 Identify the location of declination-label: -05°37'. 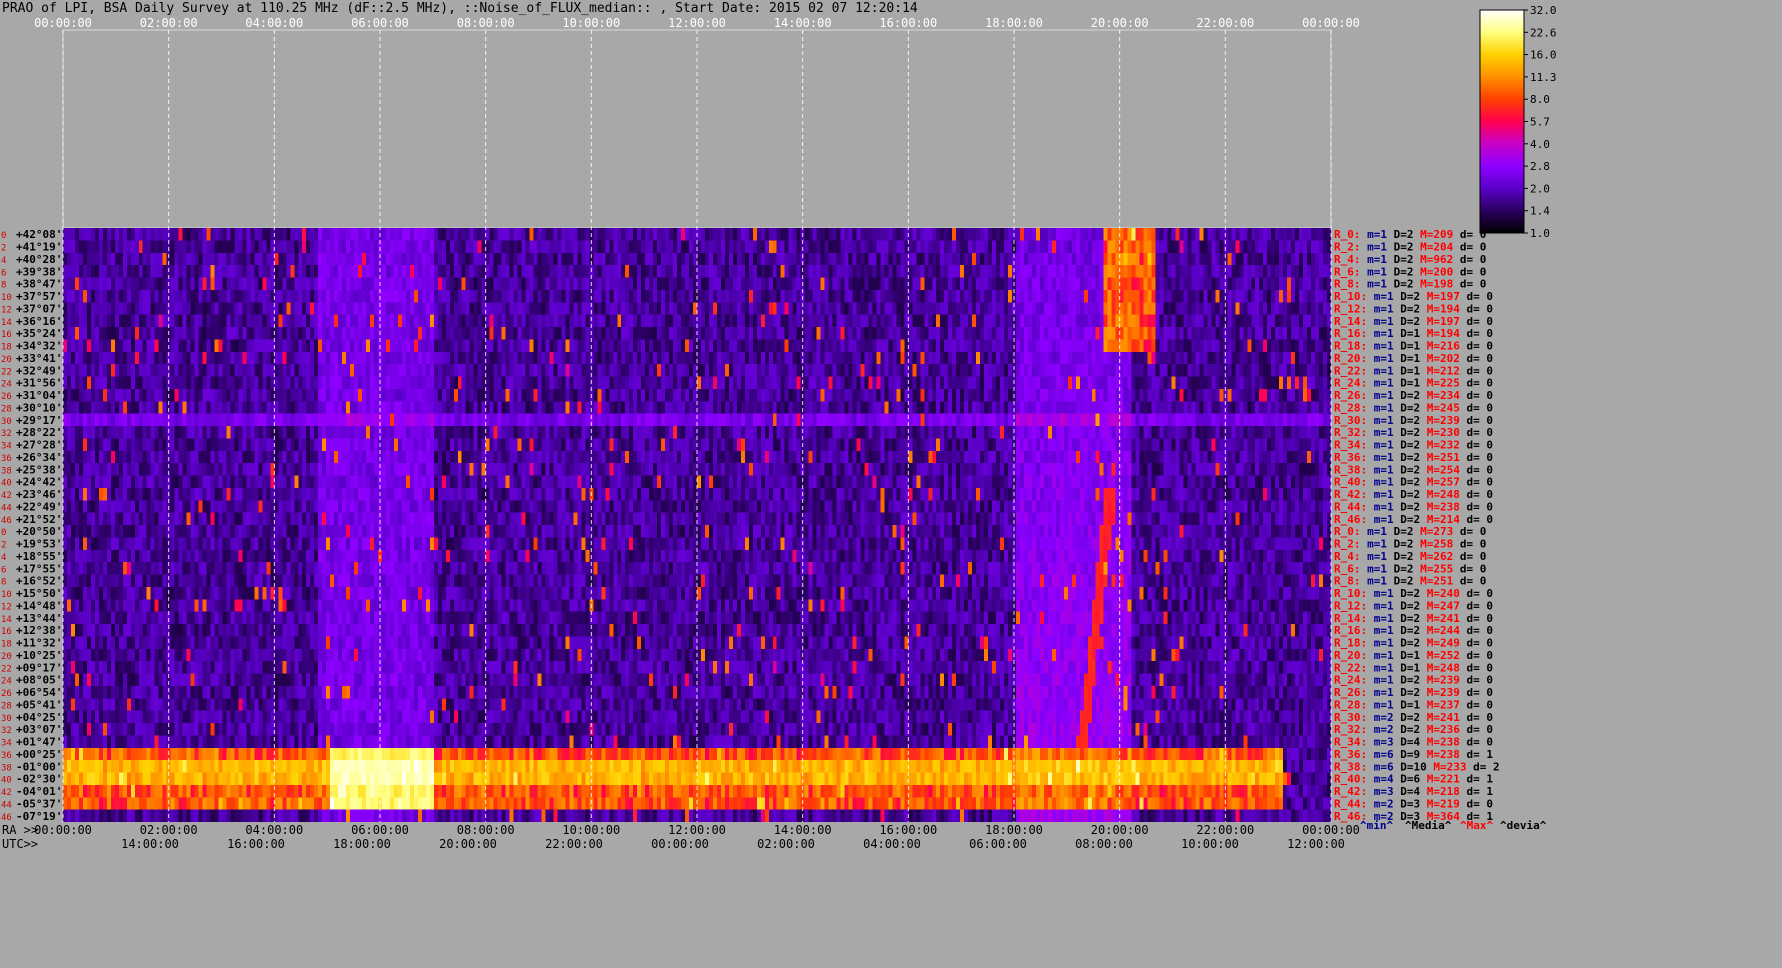
(39, 803).